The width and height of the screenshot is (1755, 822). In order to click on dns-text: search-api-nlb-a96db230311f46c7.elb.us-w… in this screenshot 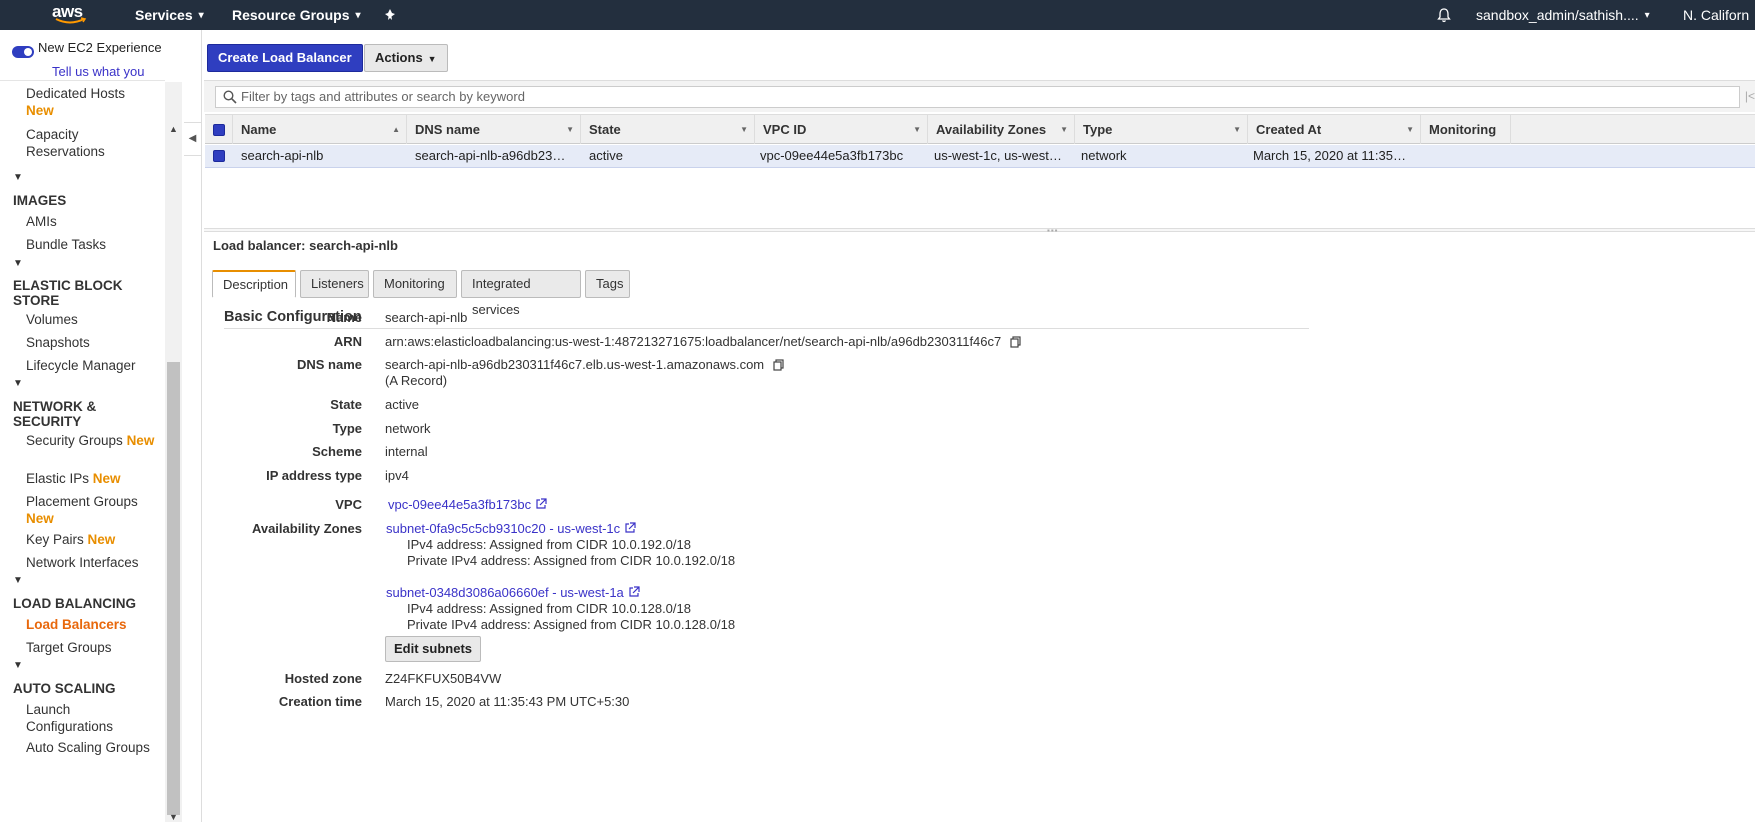, I will do `click(575, 364)`.